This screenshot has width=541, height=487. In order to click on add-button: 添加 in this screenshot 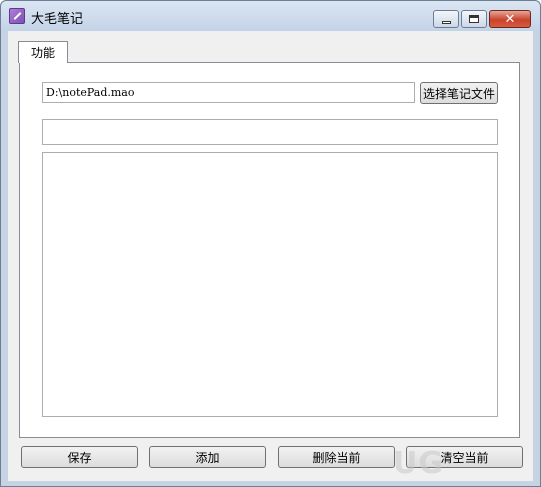, I will do `click(207, 457)`.